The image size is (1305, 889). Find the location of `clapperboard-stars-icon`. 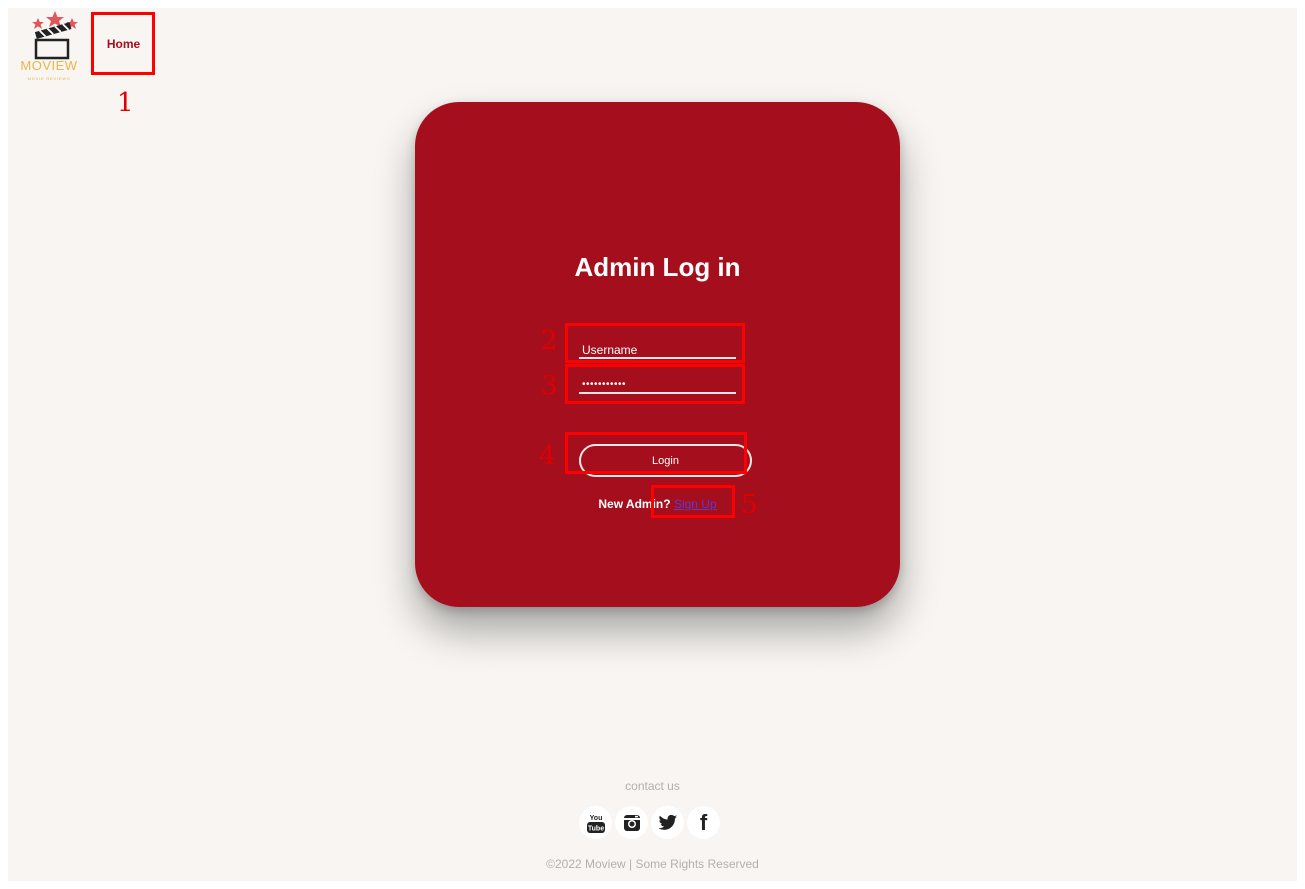

clapperboard-stars-icon is located at coordinates (55, 35).